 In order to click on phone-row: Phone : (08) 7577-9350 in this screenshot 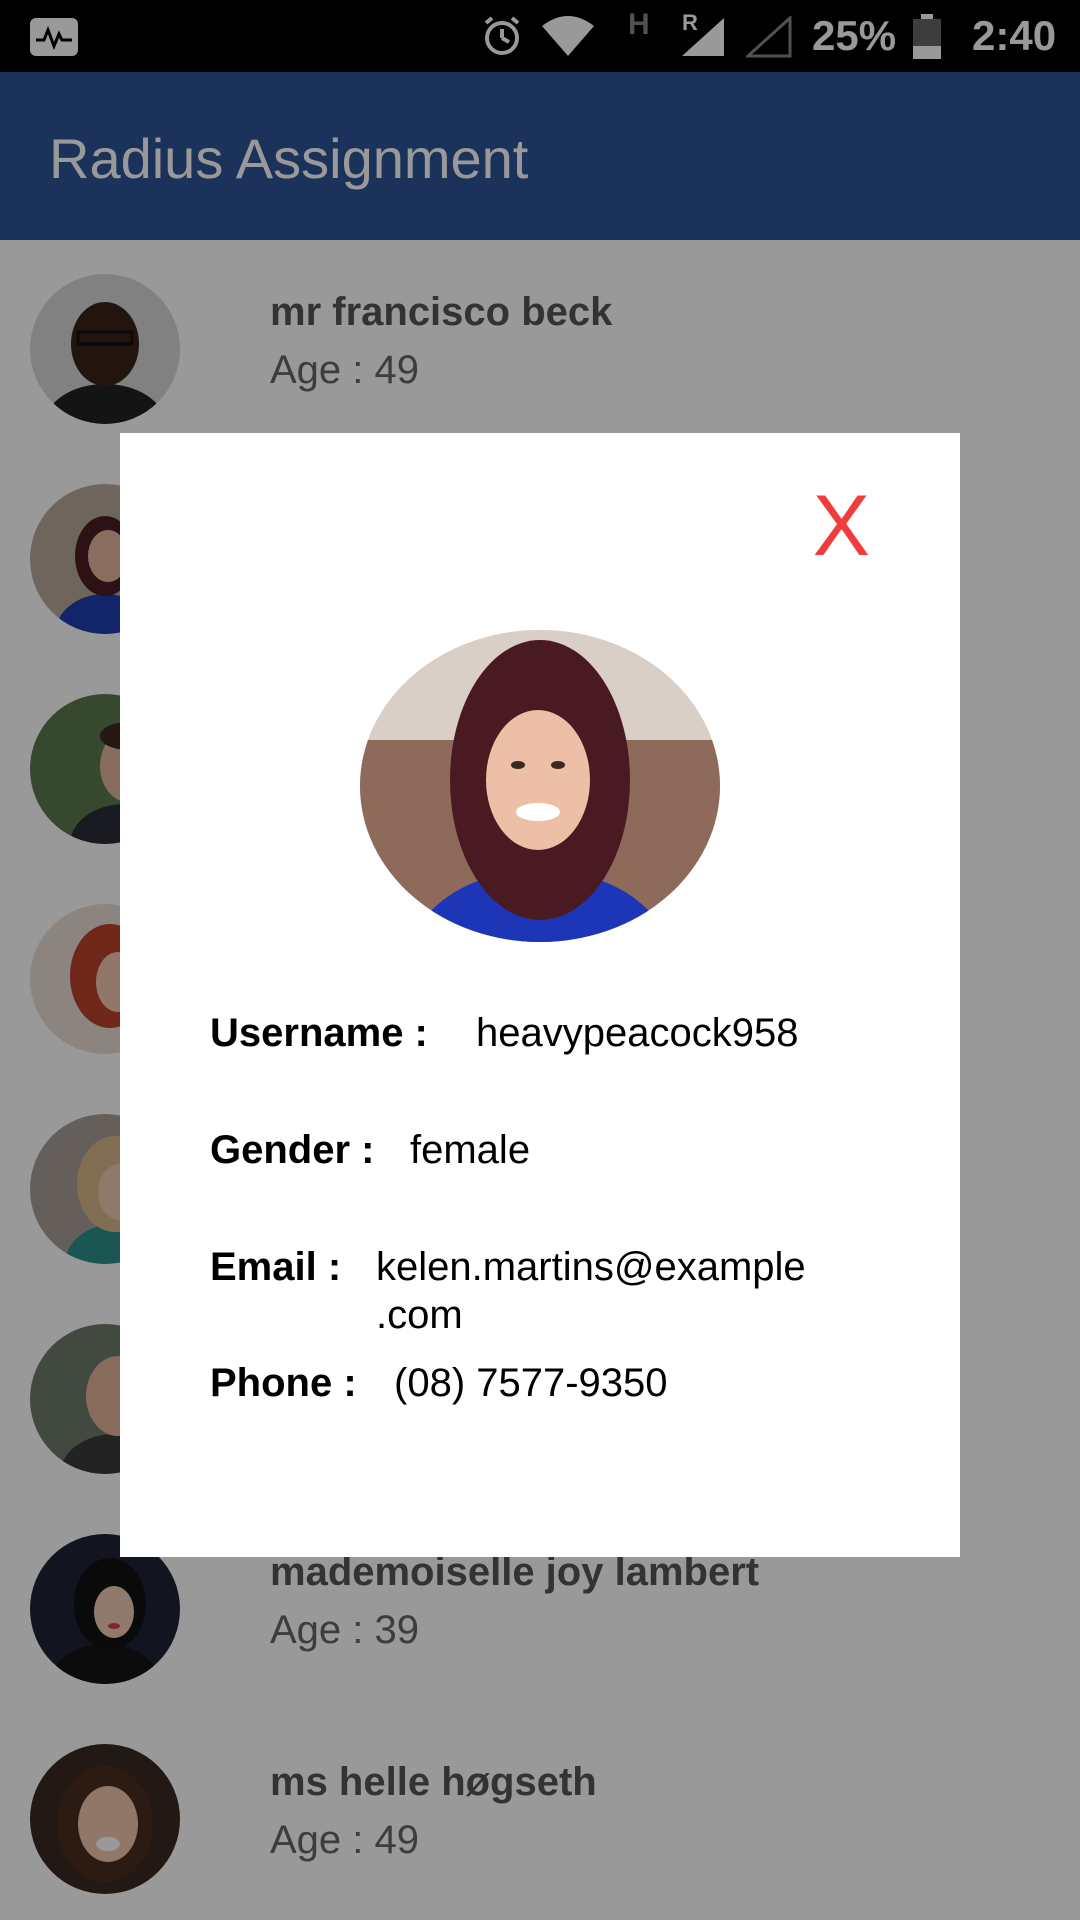, I will do `click(540, 1383)`.